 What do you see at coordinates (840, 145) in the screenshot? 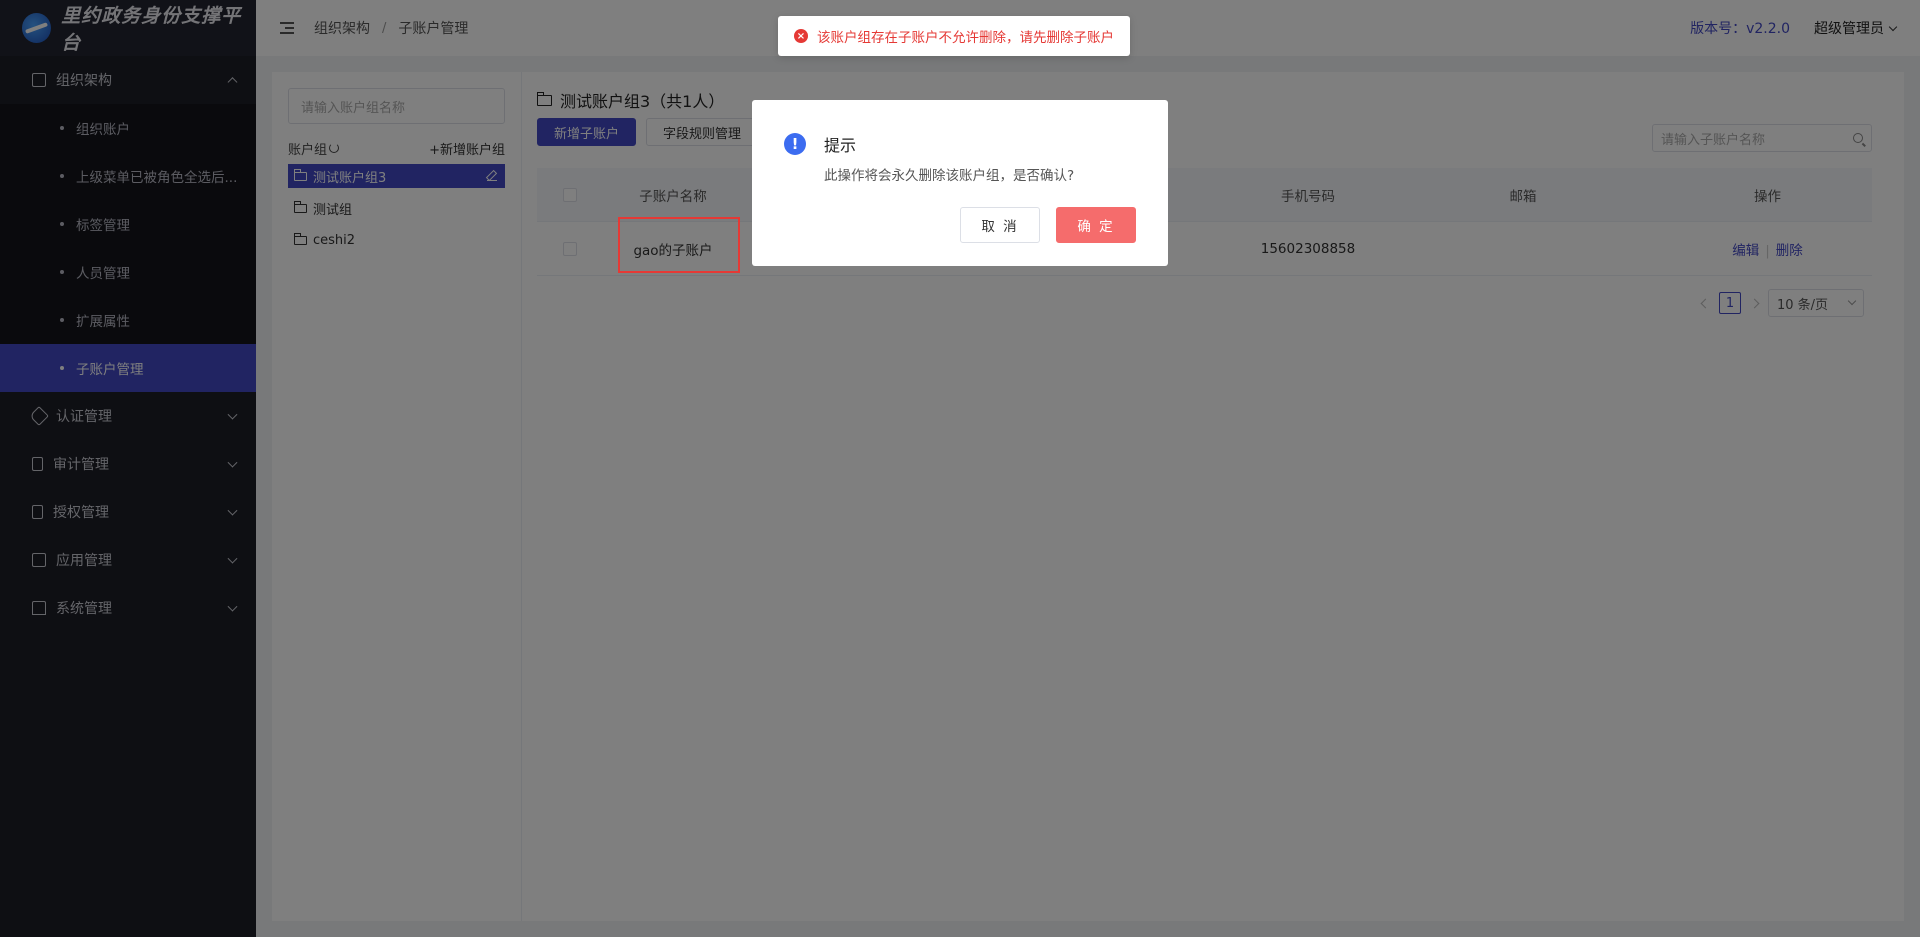
I see `dialog-title: 提示` at bounding box center [840, 145].